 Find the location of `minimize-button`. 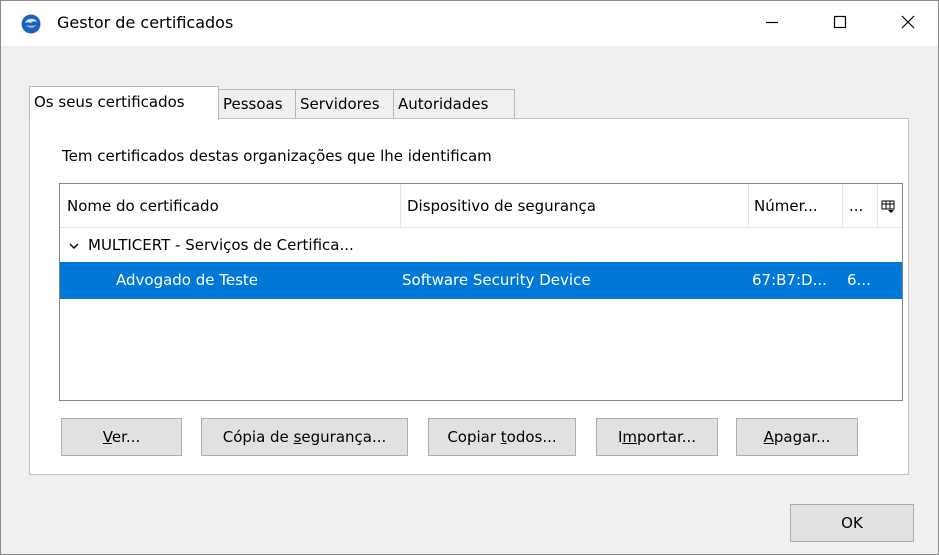

minimize-button is located at coordinates (772, 23).